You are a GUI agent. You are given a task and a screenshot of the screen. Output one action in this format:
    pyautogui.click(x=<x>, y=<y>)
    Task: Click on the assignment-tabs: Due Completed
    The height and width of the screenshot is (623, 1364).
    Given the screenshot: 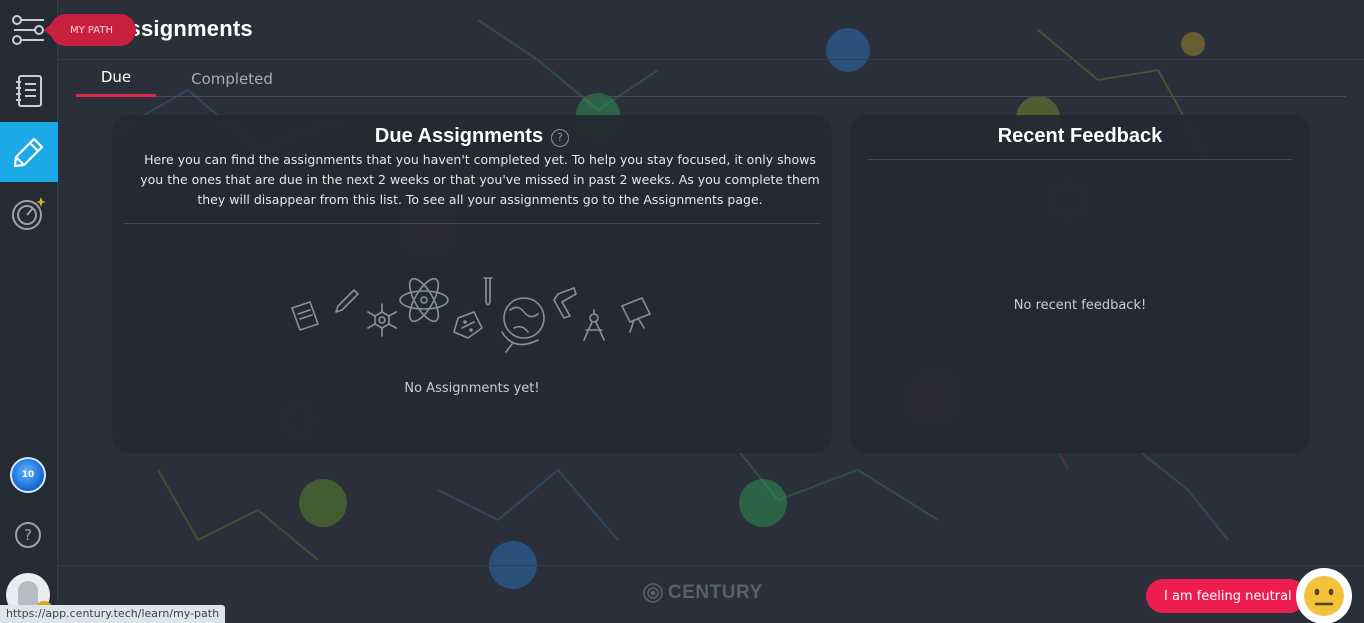 What is the action you would take?
    pyautogui.click(x=711, y=78)
    